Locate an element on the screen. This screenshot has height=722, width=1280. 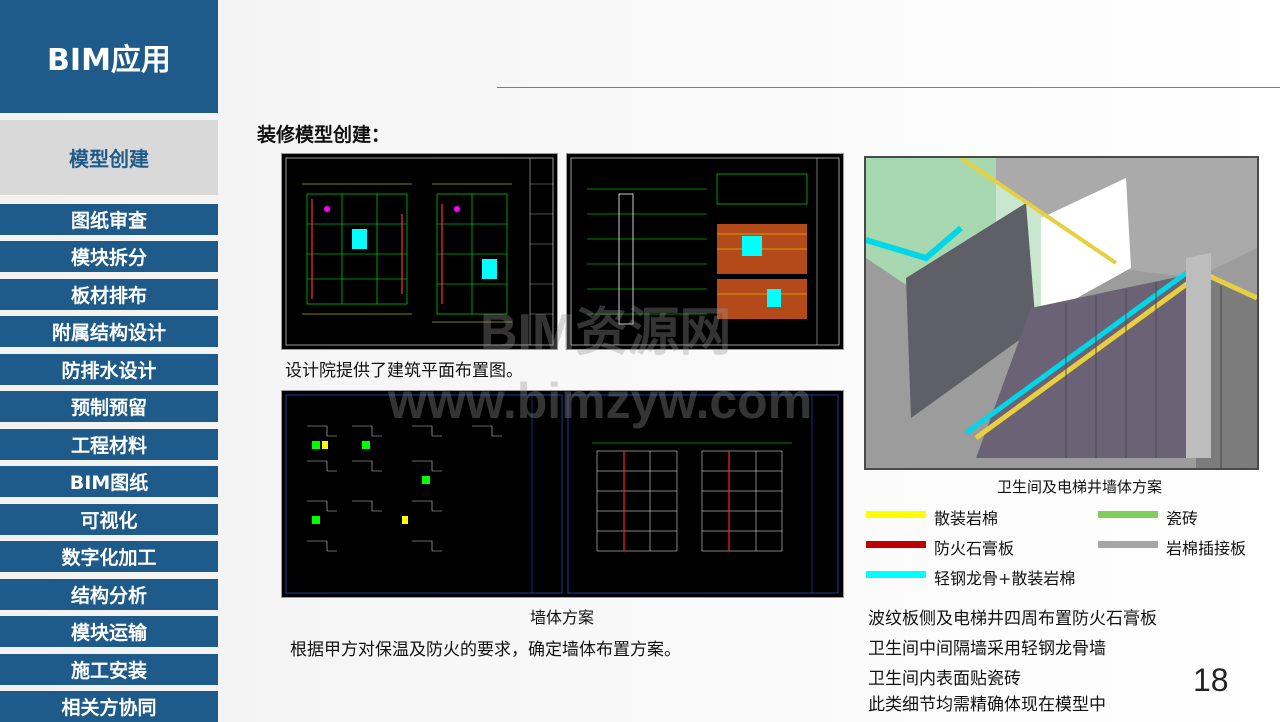
sidebar-item-active: 模型创建 is located at coordinates (109, 157).